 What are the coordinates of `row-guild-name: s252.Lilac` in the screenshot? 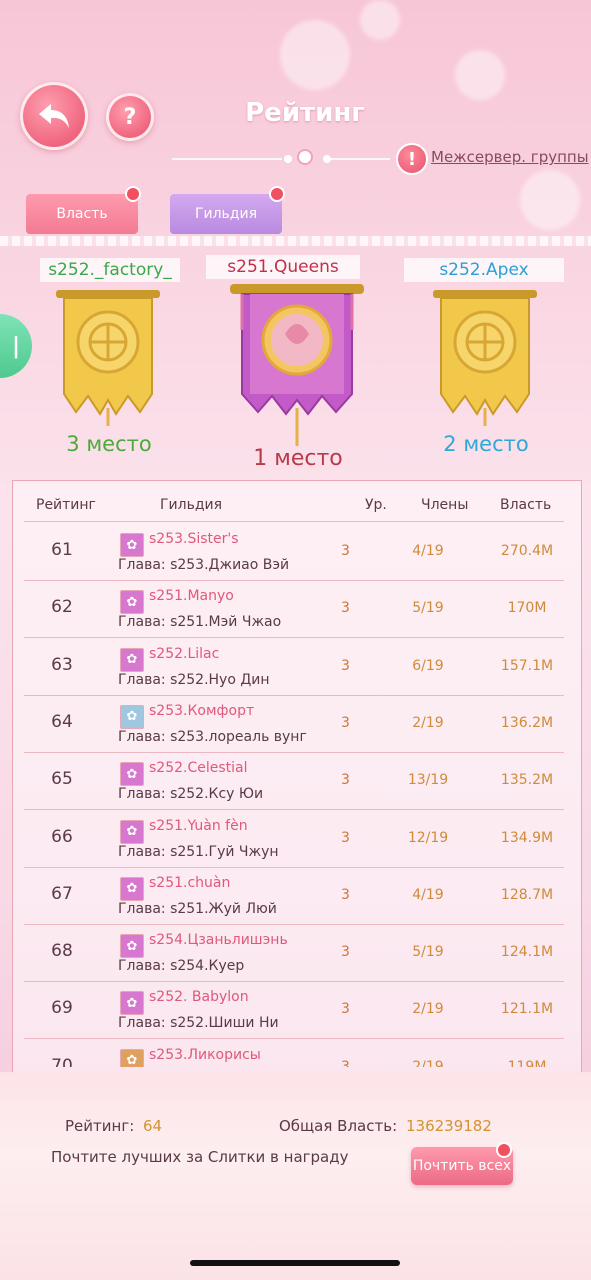 It's located at (184, 654).